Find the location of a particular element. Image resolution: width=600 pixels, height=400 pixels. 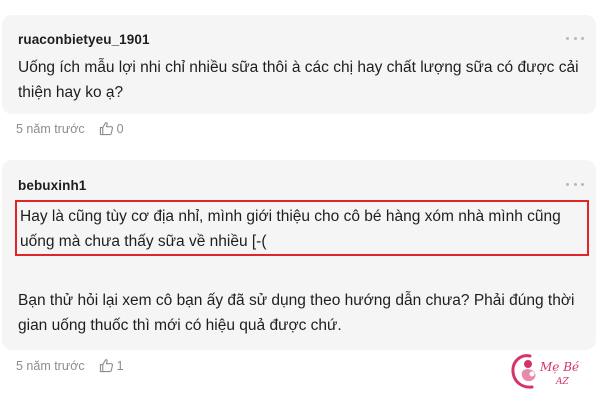

comment-username: ruaconbietyeu_1901 is located at coordinates (84, 39).